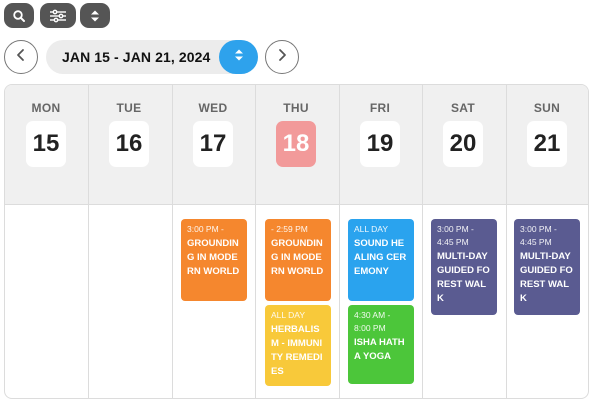 The width and height of the screenshot is (594, 408). I want to click on event-card: 3:00 PM - GROUNDING IN MODERN WORLD, so click(214, 260).